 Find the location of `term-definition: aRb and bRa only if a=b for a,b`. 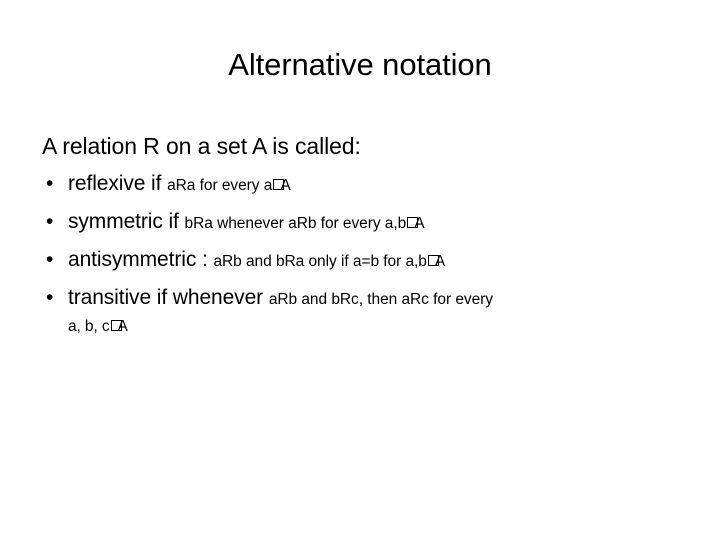

term-definition: aRb and bRa only if a=b for a,b is located at coordinates (320, 261).